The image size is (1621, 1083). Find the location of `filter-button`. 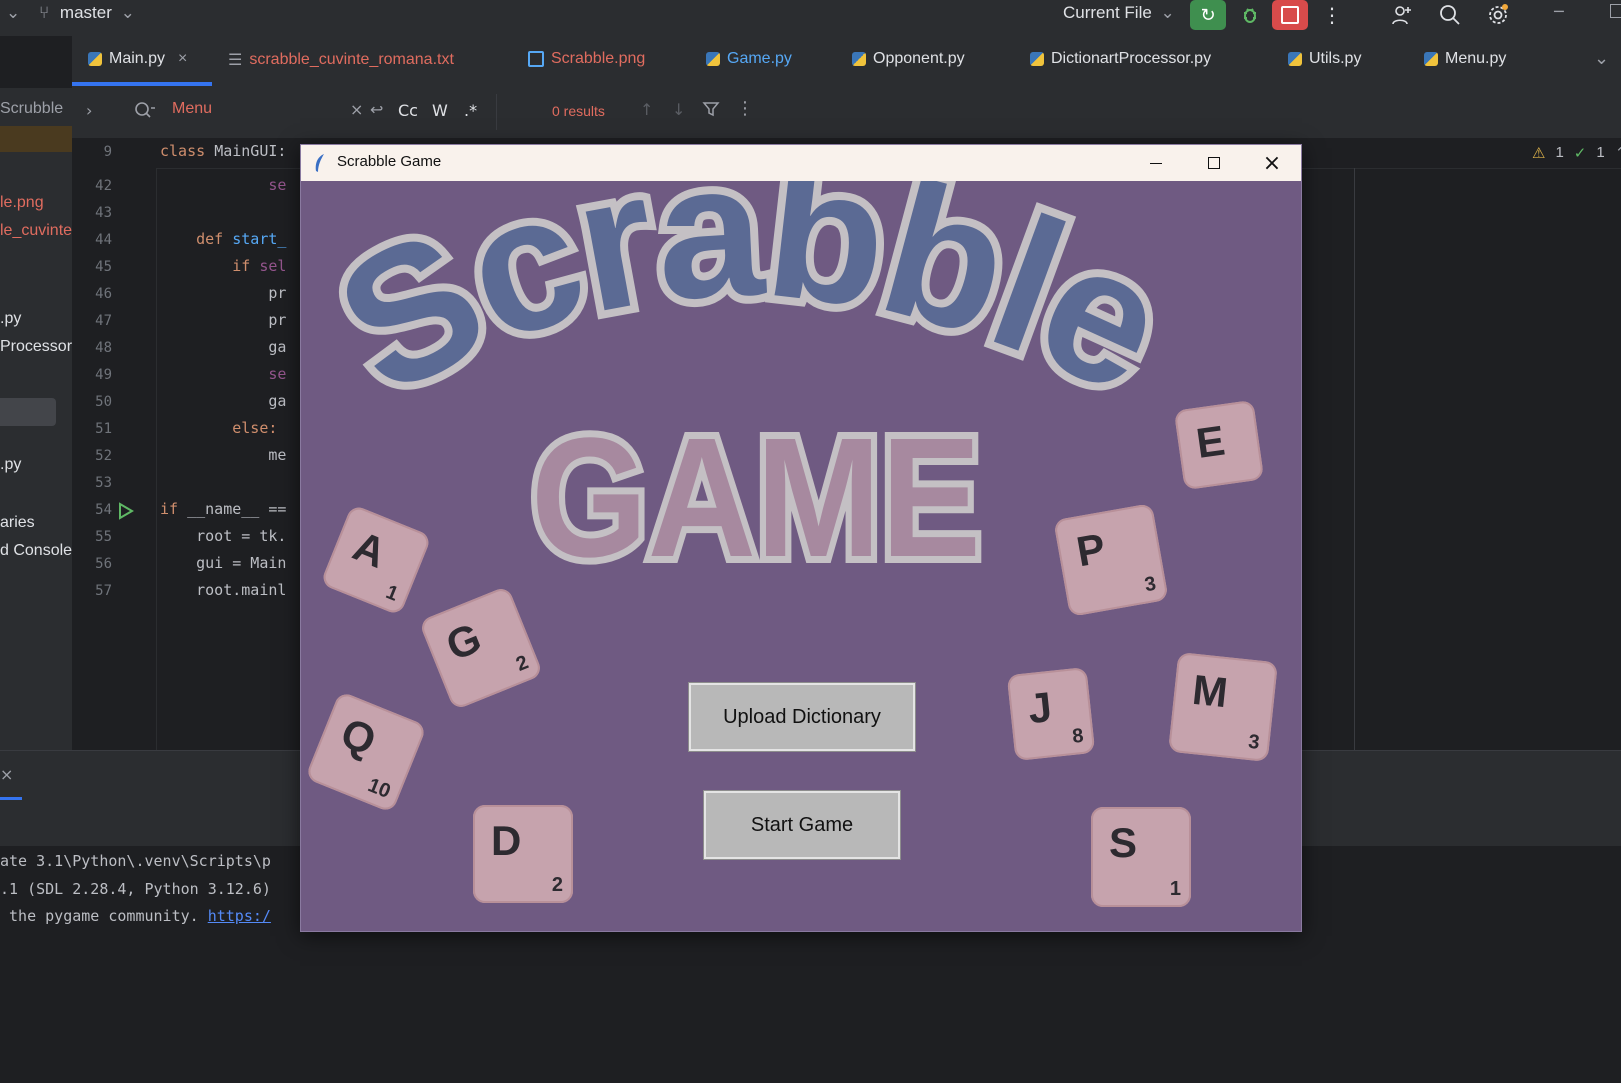

filter-button is located at coordinates (711, 111).